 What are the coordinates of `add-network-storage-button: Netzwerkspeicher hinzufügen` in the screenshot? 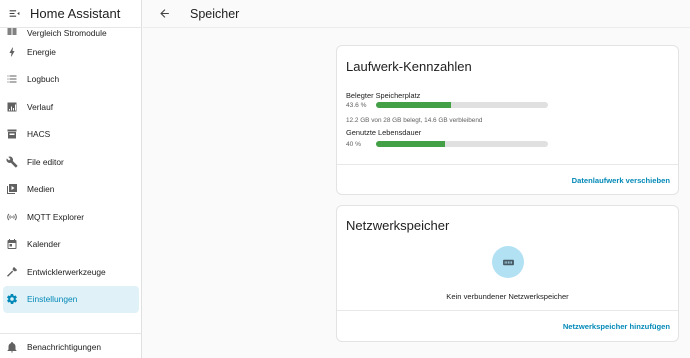 It's located at (616, 326).